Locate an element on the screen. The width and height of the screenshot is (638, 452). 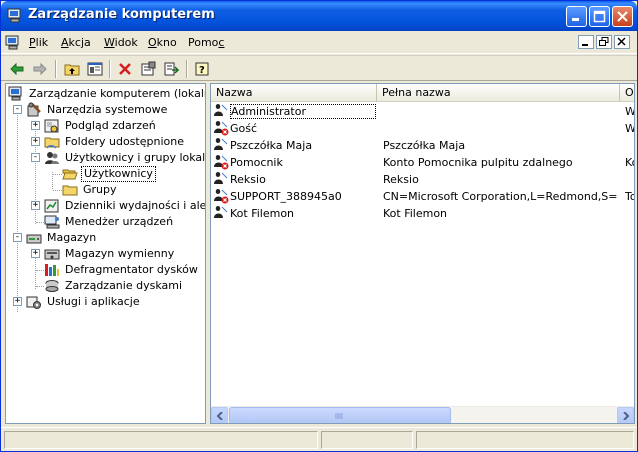
help-button: ? is located at coordinates (202, 69).